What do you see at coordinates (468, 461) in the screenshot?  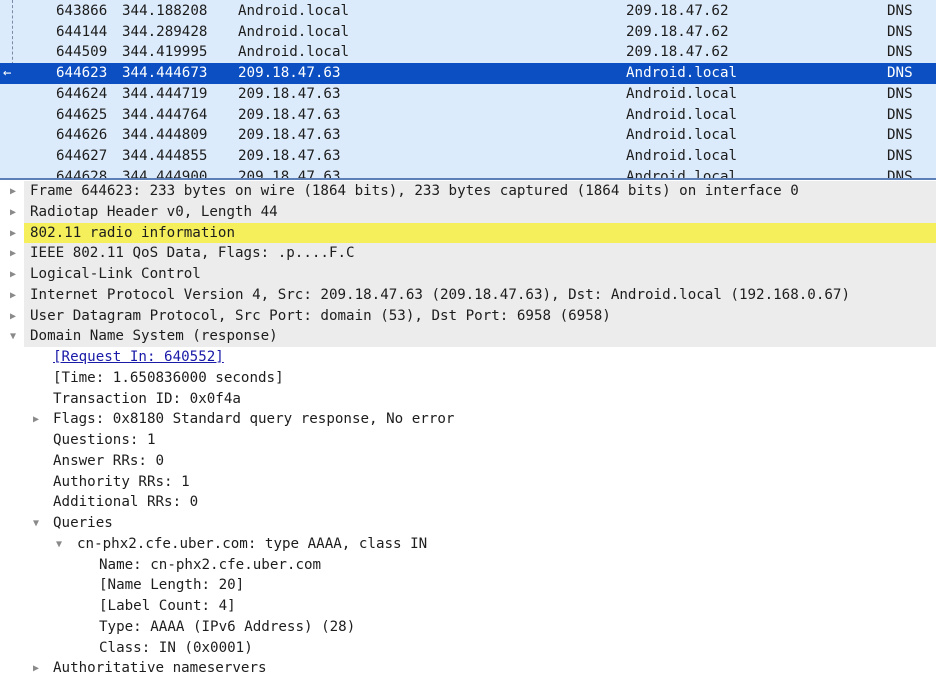 I see `tree-item: Answer RRs: 0` at bounding box center [468, 461].